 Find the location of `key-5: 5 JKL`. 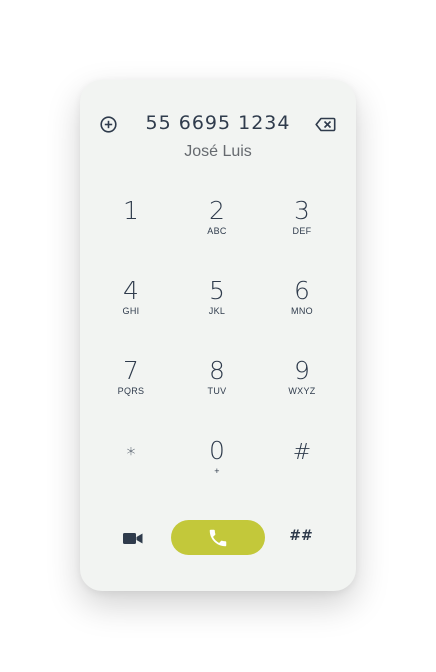

key-5: 5 JKL is located at coordinates (217, 306).